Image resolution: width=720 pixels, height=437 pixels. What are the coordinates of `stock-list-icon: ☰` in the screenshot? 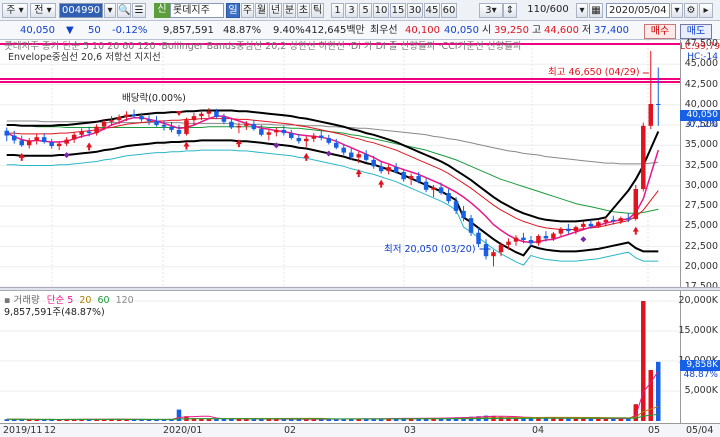 It's located at (139, 10).